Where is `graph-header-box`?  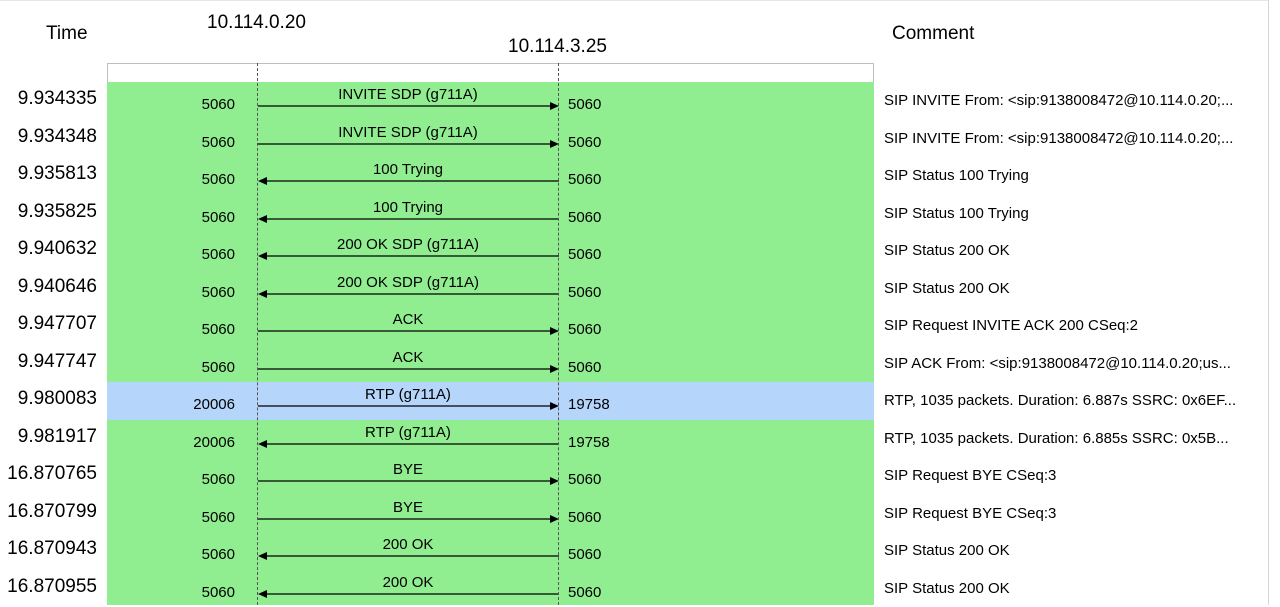
graph-header-box is located at coordinates (490, 72).